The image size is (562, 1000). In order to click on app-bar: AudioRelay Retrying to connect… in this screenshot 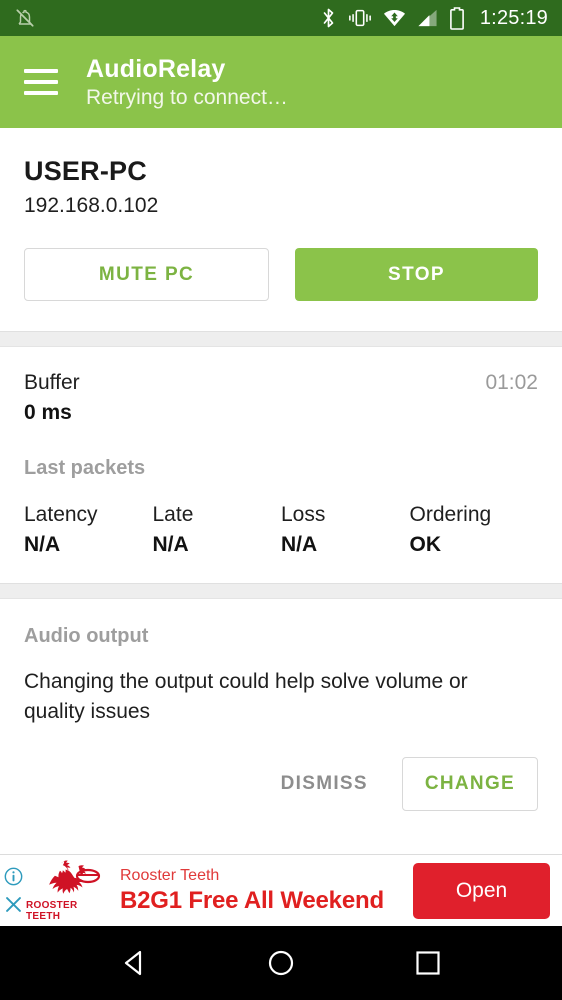, I will do `click(281, 82)`.